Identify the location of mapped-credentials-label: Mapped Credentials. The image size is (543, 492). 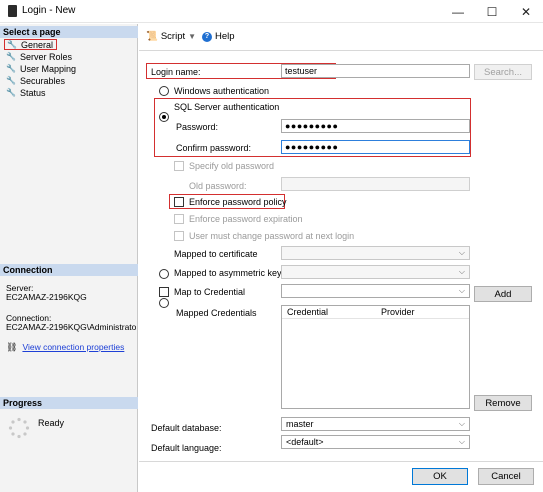
(216, 313).